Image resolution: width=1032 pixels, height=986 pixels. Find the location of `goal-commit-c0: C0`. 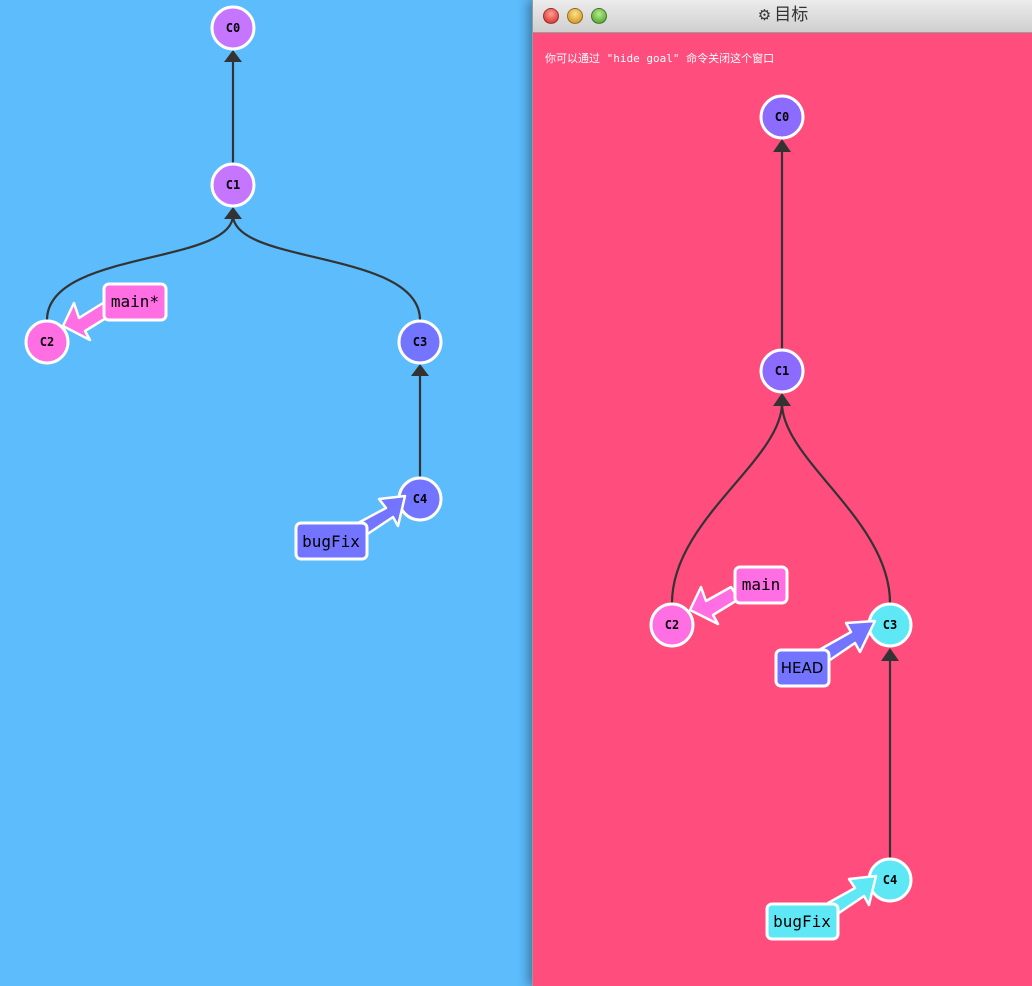

goal-commit-c0: C0 is located at coordinates (782, 117).